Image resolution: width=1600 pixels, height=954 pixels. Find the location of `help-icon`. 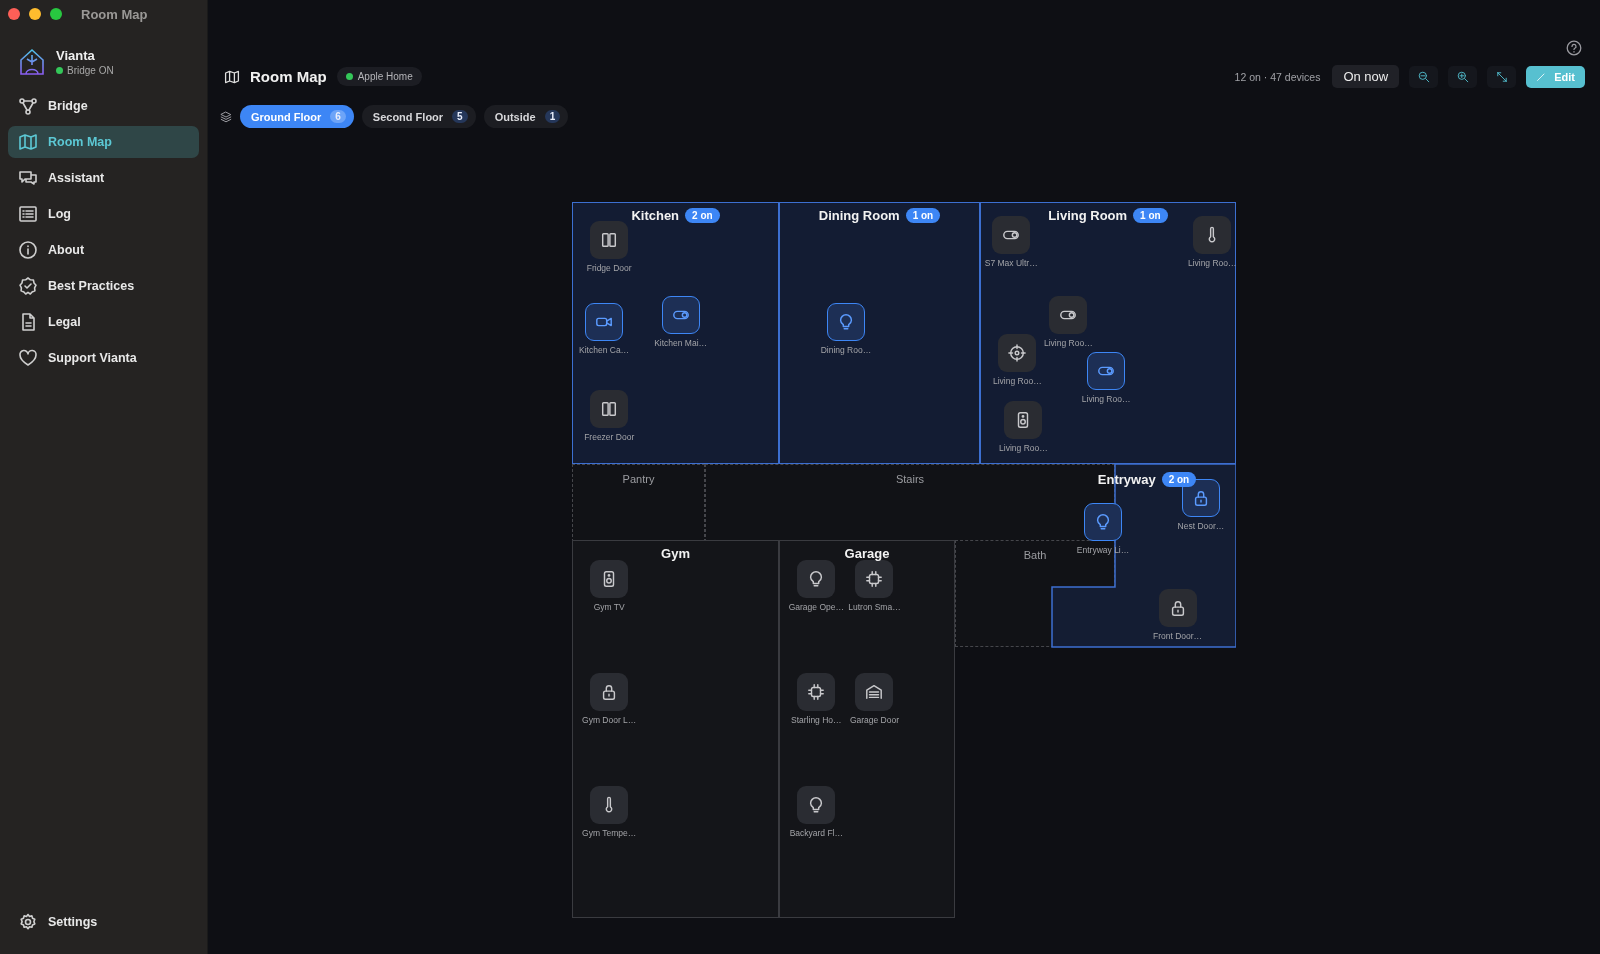

help-icon is located at coordinates (1574, 48).